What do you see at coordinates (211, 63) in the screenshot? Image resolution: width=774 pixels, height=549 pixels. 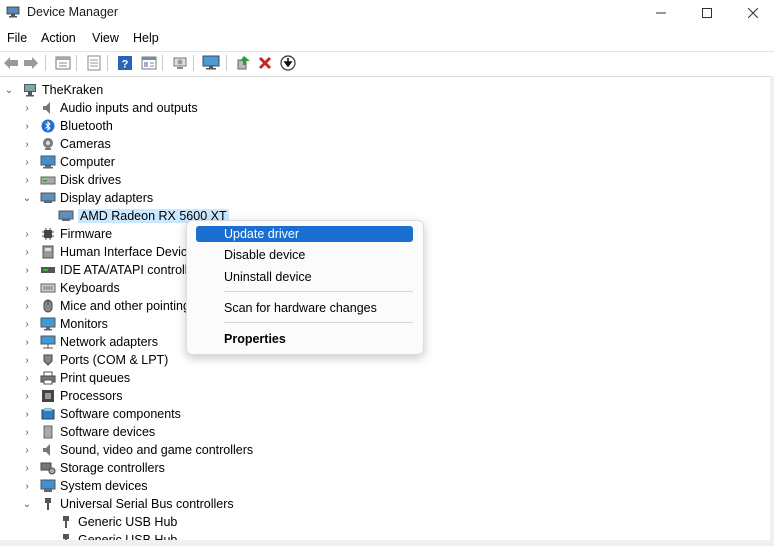 I see `monitor-icon` at bounding box center [211, 63].